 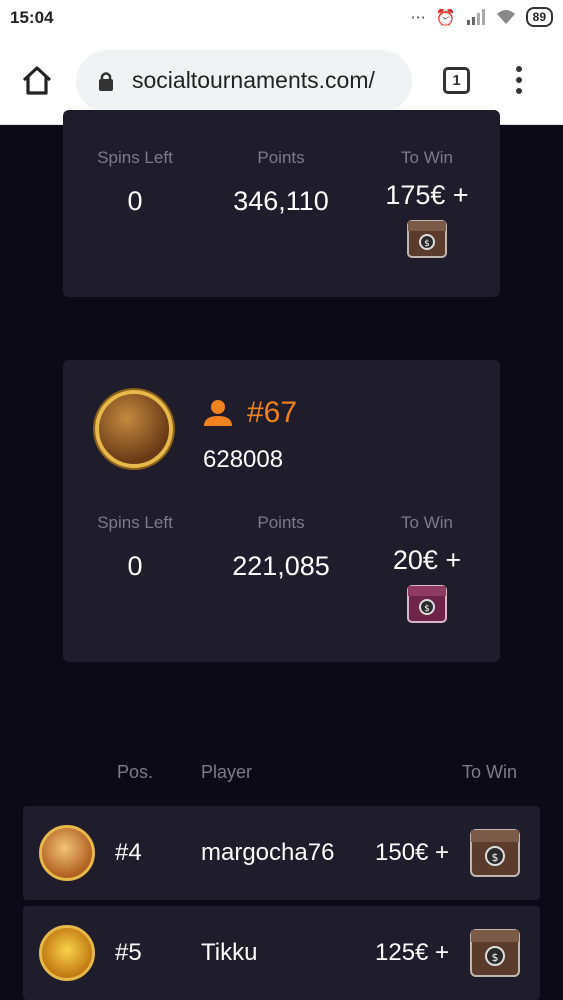 I want to click on row-prize: 150€ +, so click(x=412, y=852).